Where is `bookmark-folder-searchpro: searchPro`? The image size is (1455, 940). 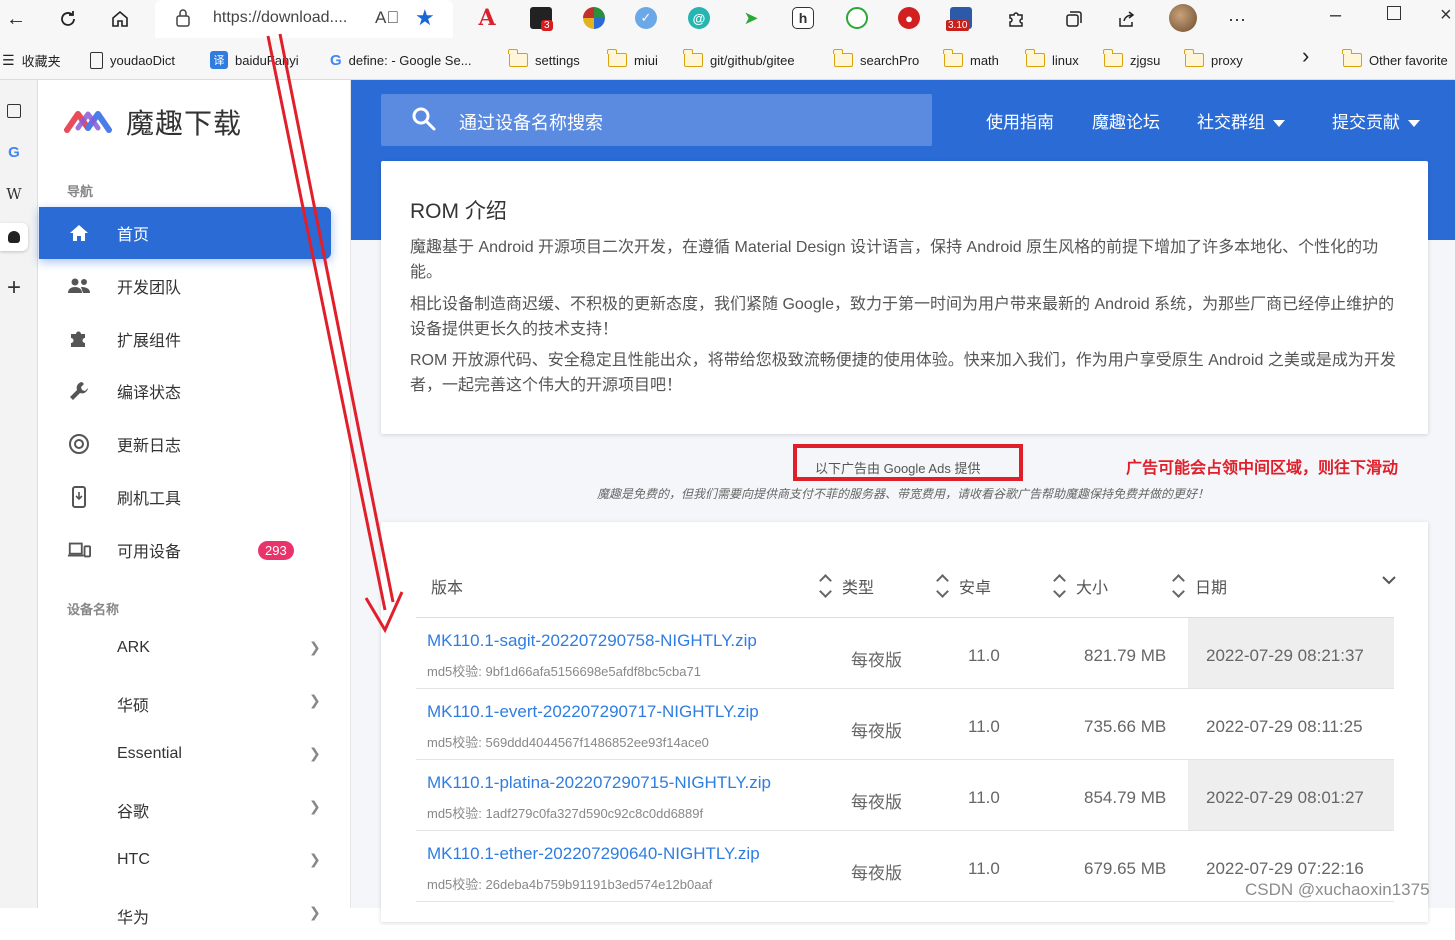 bookmark-folder-searchpro: searchPro is located at coordinates (876, 59).